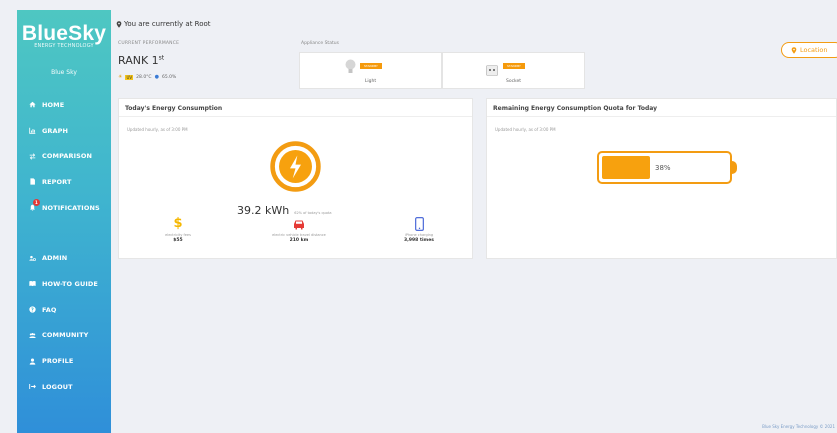 This screenshot has height=433, width=837. What do you see at coordinates (57, 386) in the screenshot?
I see `sidebar-item-label: LOGOUT` at bounding box center [57, 386].